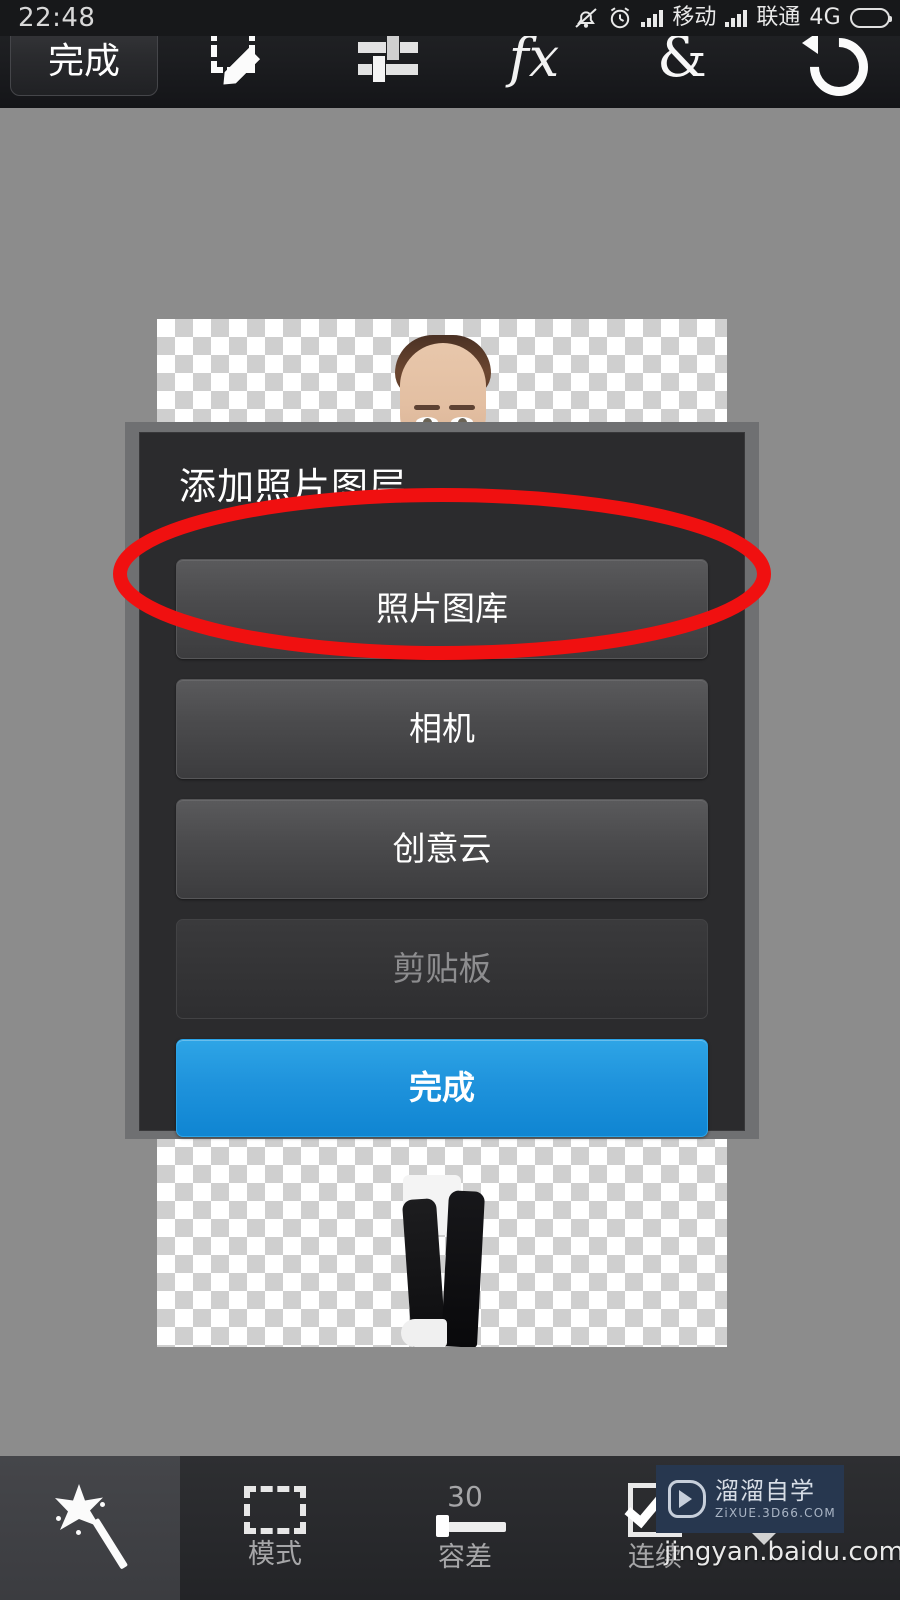  I want to click on tolerance-option: 30 容差, so click(465, 1528).